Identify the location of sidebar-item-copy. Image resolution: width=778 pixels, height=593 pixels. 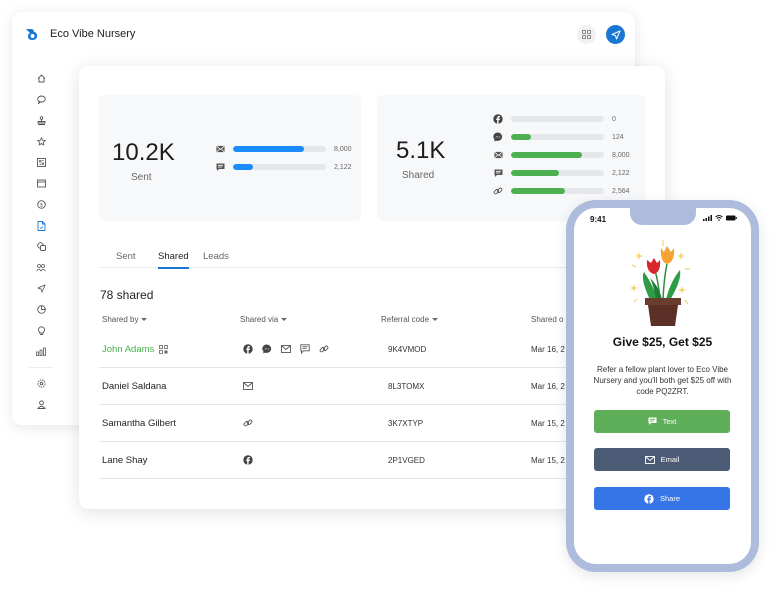
(41, 246).